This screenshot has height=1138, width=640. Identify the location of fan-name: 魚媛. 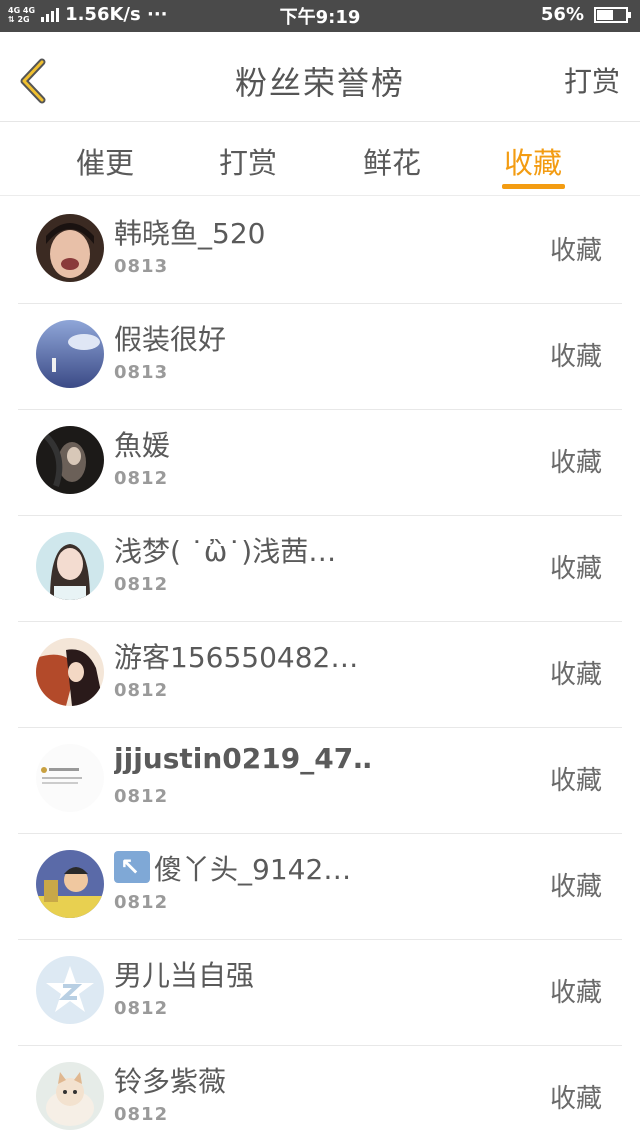
(142, 445).